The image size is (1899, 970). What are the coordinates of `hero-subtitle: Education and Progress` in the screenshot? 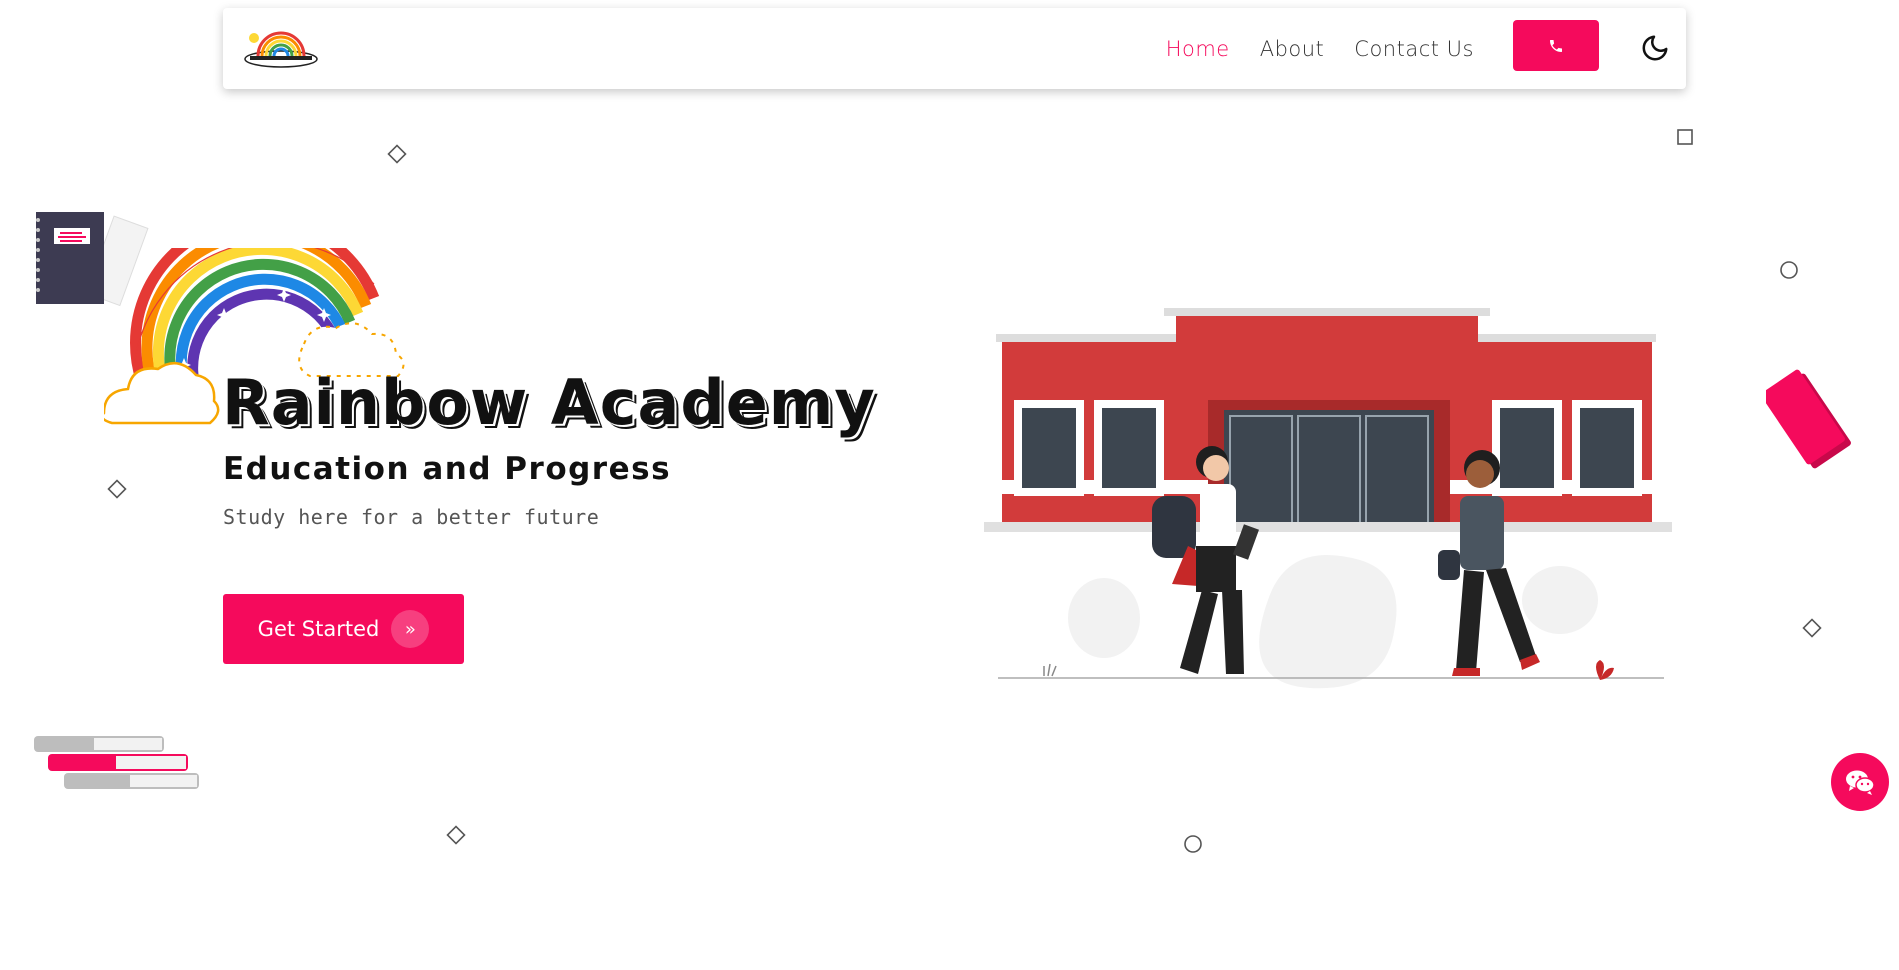 It's located at (447, 469).